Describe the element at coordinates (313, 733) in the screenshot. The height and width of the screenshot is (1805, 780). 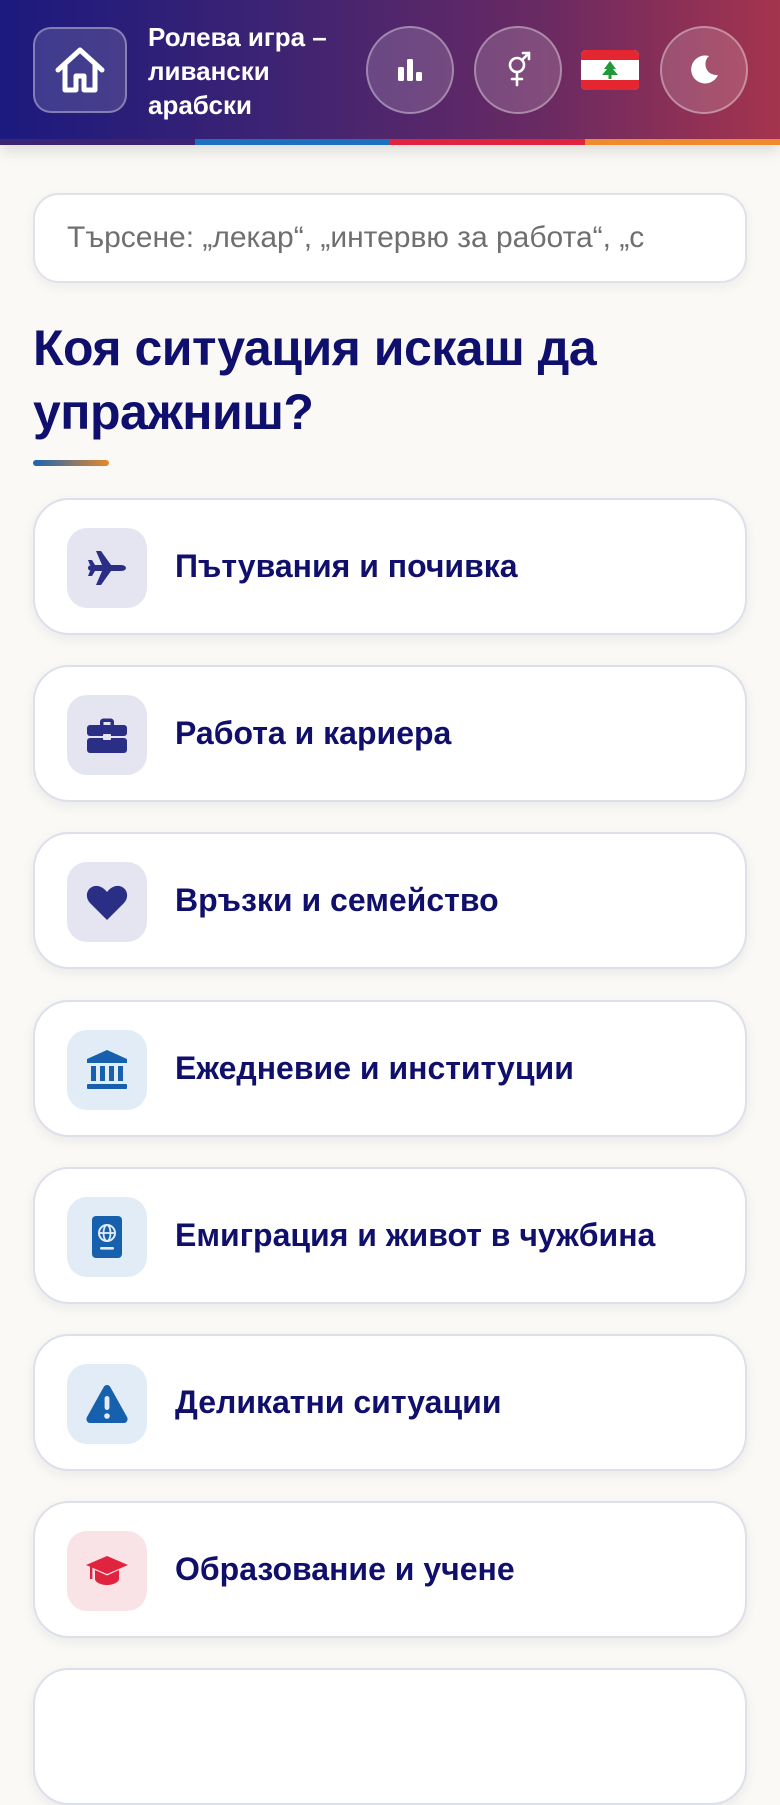
I see `category-label: Работа и кариера` at that location.